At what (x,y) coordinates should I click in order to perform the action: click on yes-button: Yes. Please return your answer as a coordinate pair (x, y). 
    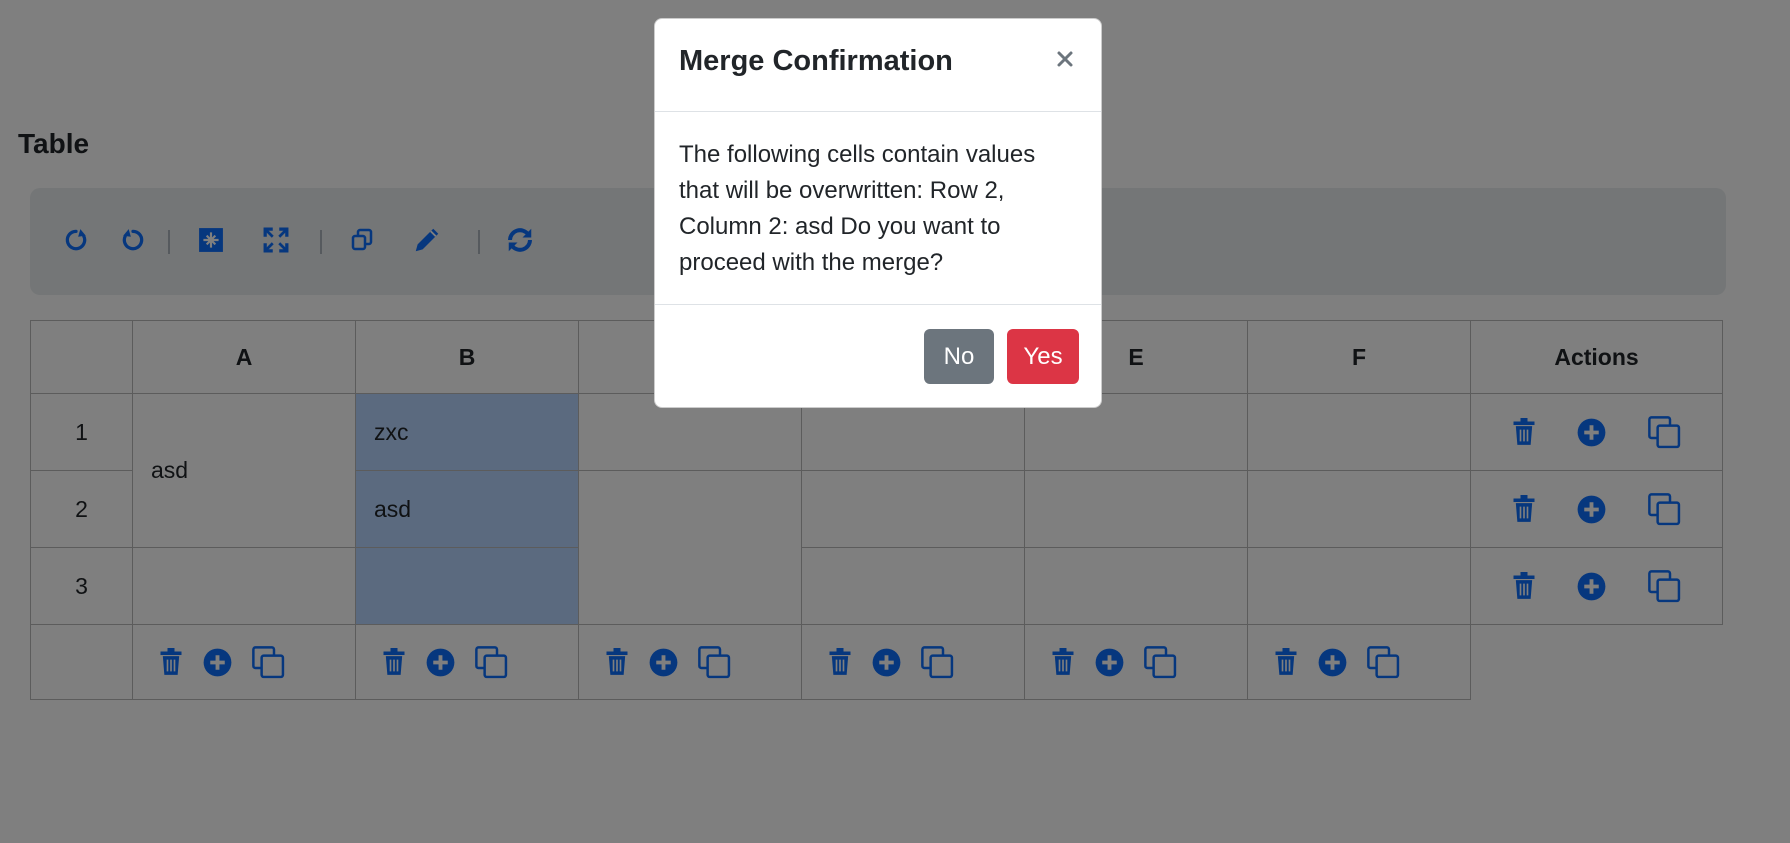
    Looking at the image, I should click on (1043, 356).